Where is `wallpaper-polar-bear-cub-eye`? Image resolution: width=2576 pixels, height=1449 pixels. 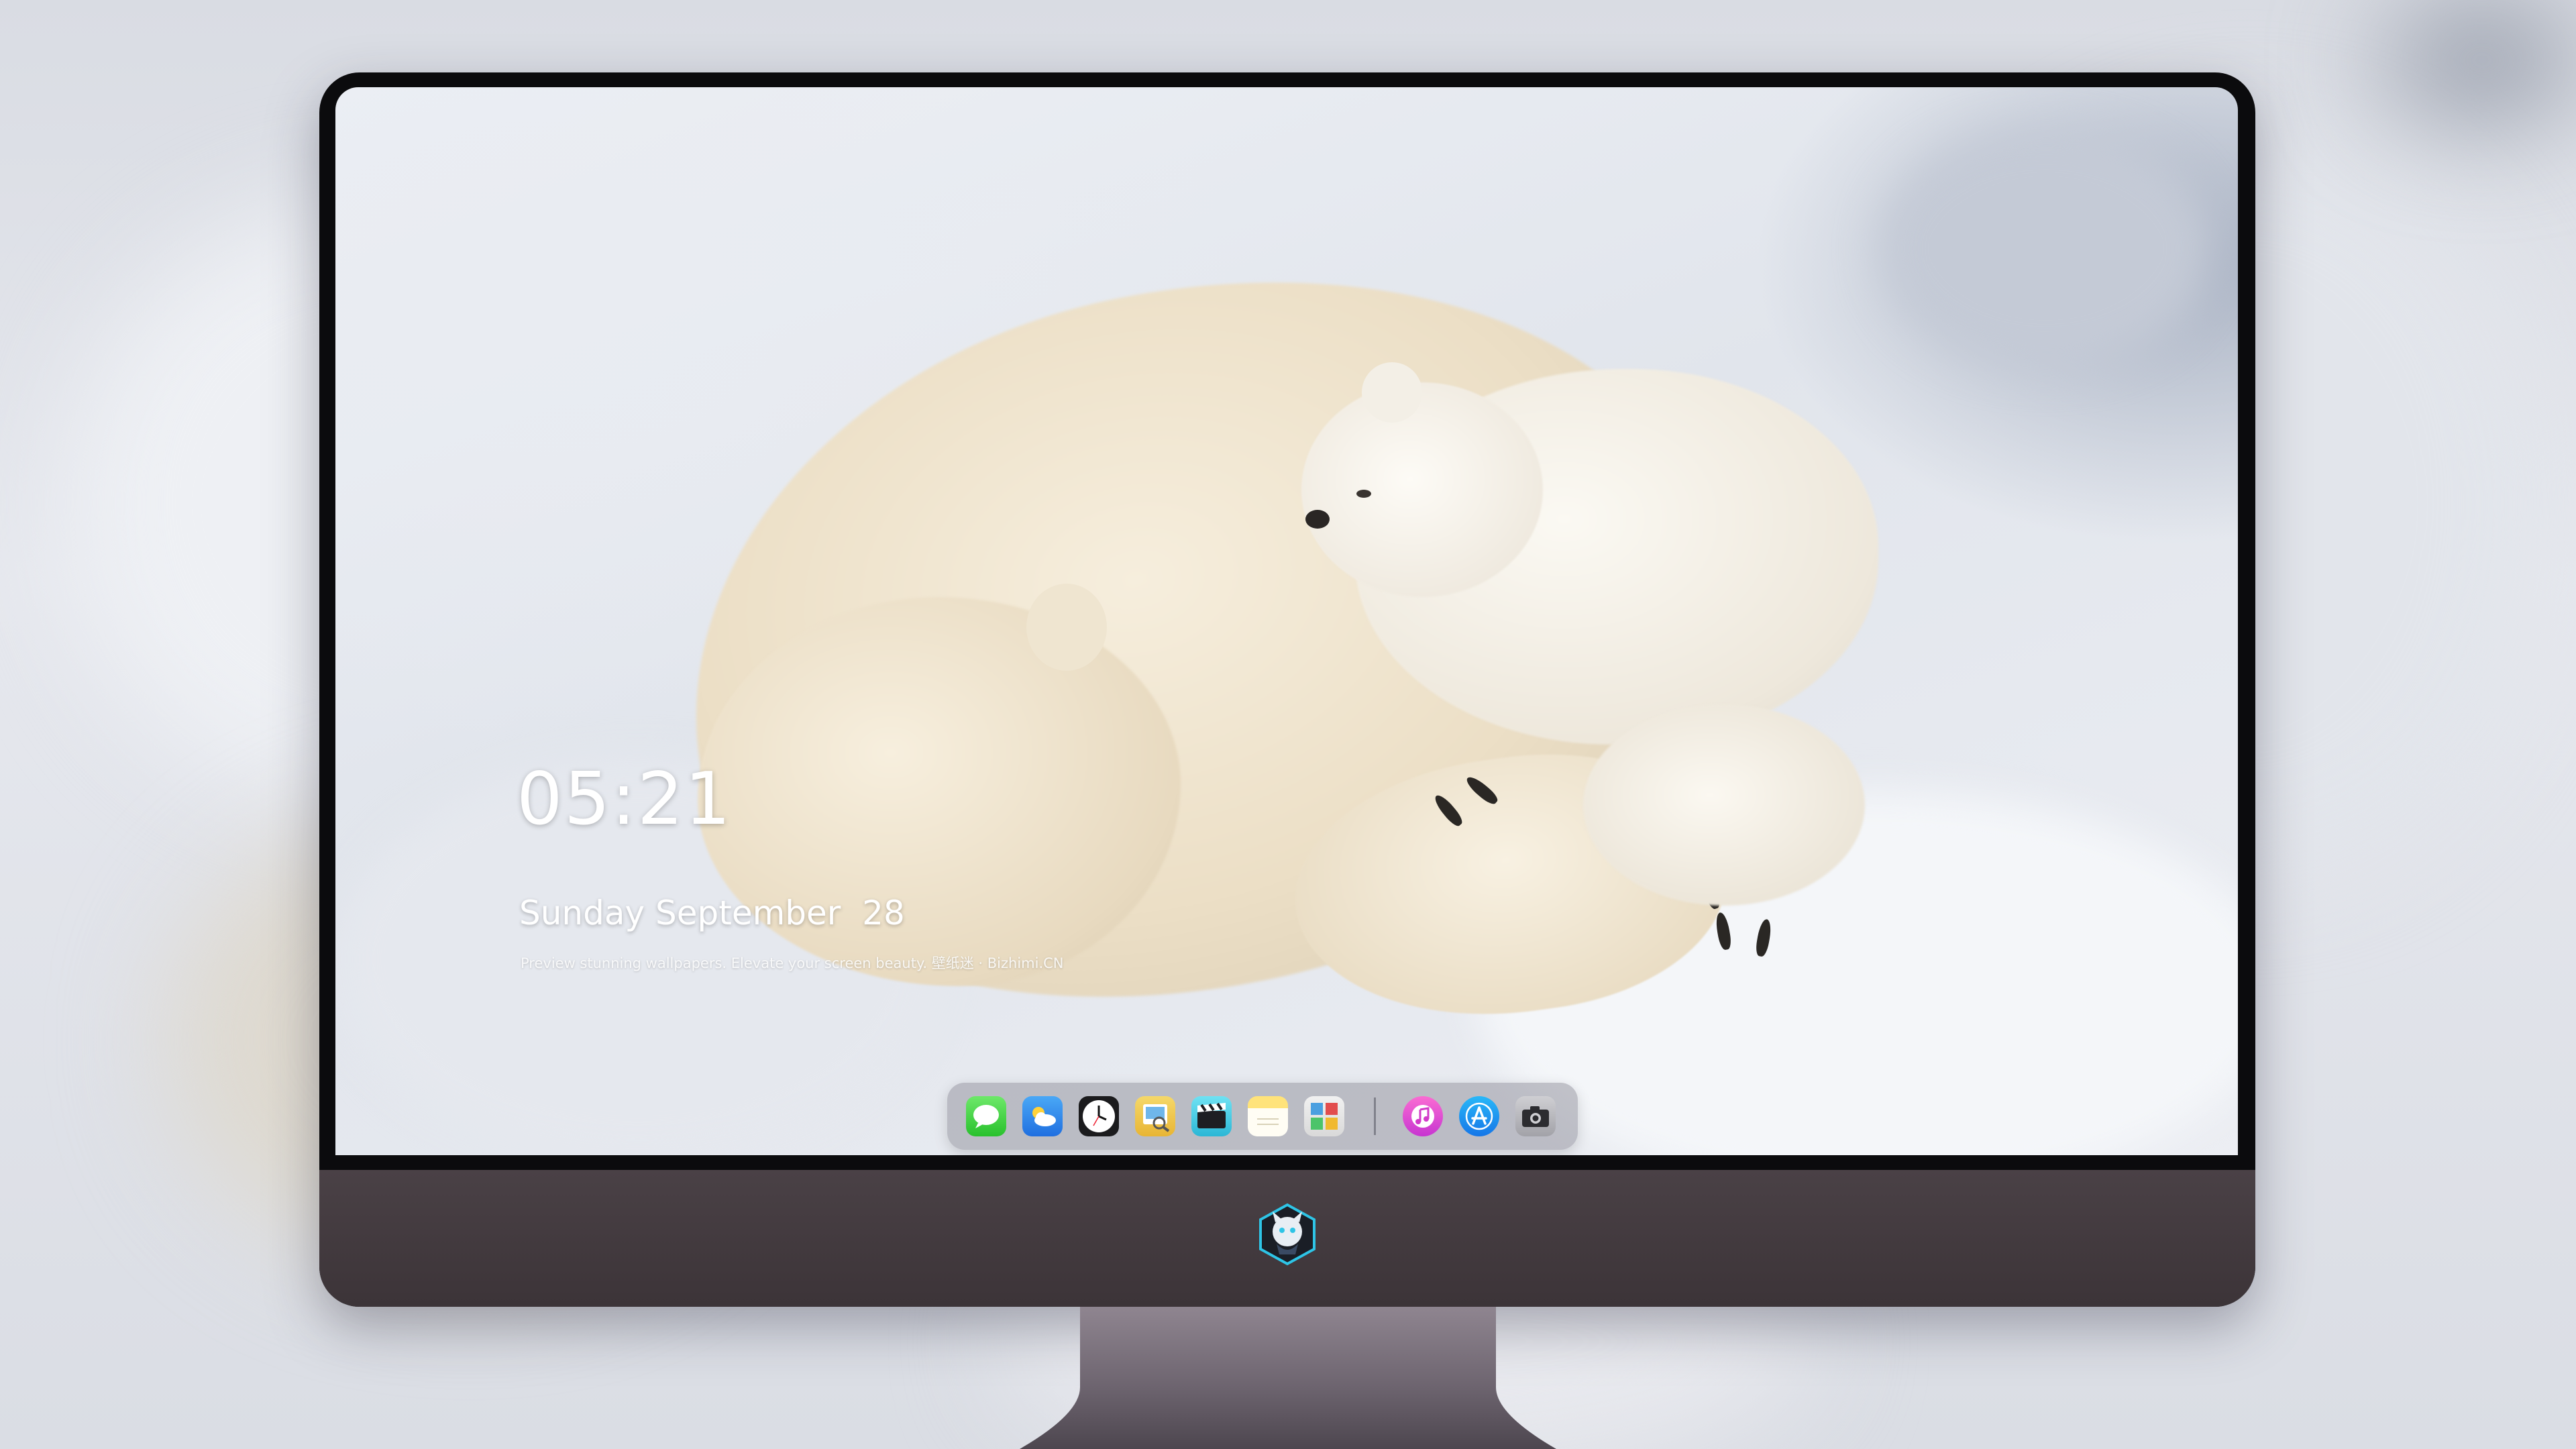
wallpaper-polar-bear-cub-eye is located at coordinates (1363, 494).